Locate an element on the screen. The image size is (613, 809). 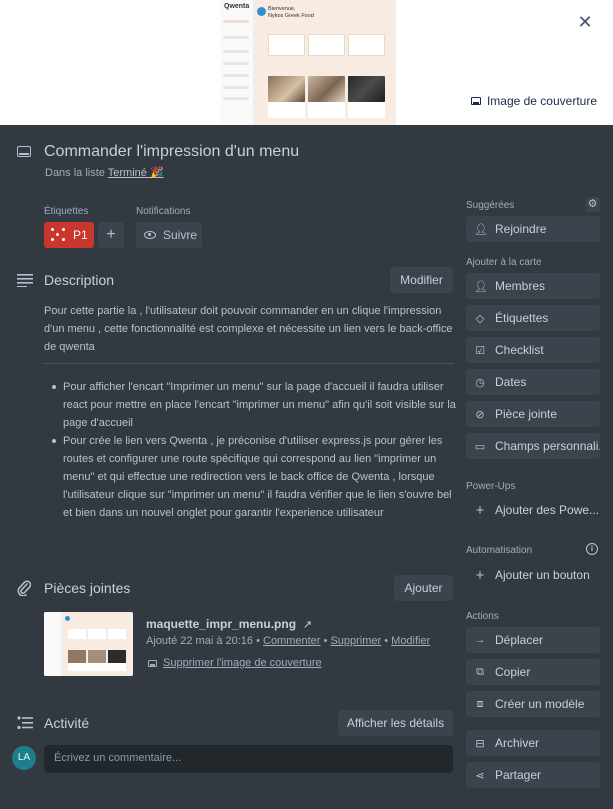
label-p1: P1 is located at coordinates (69, 235).